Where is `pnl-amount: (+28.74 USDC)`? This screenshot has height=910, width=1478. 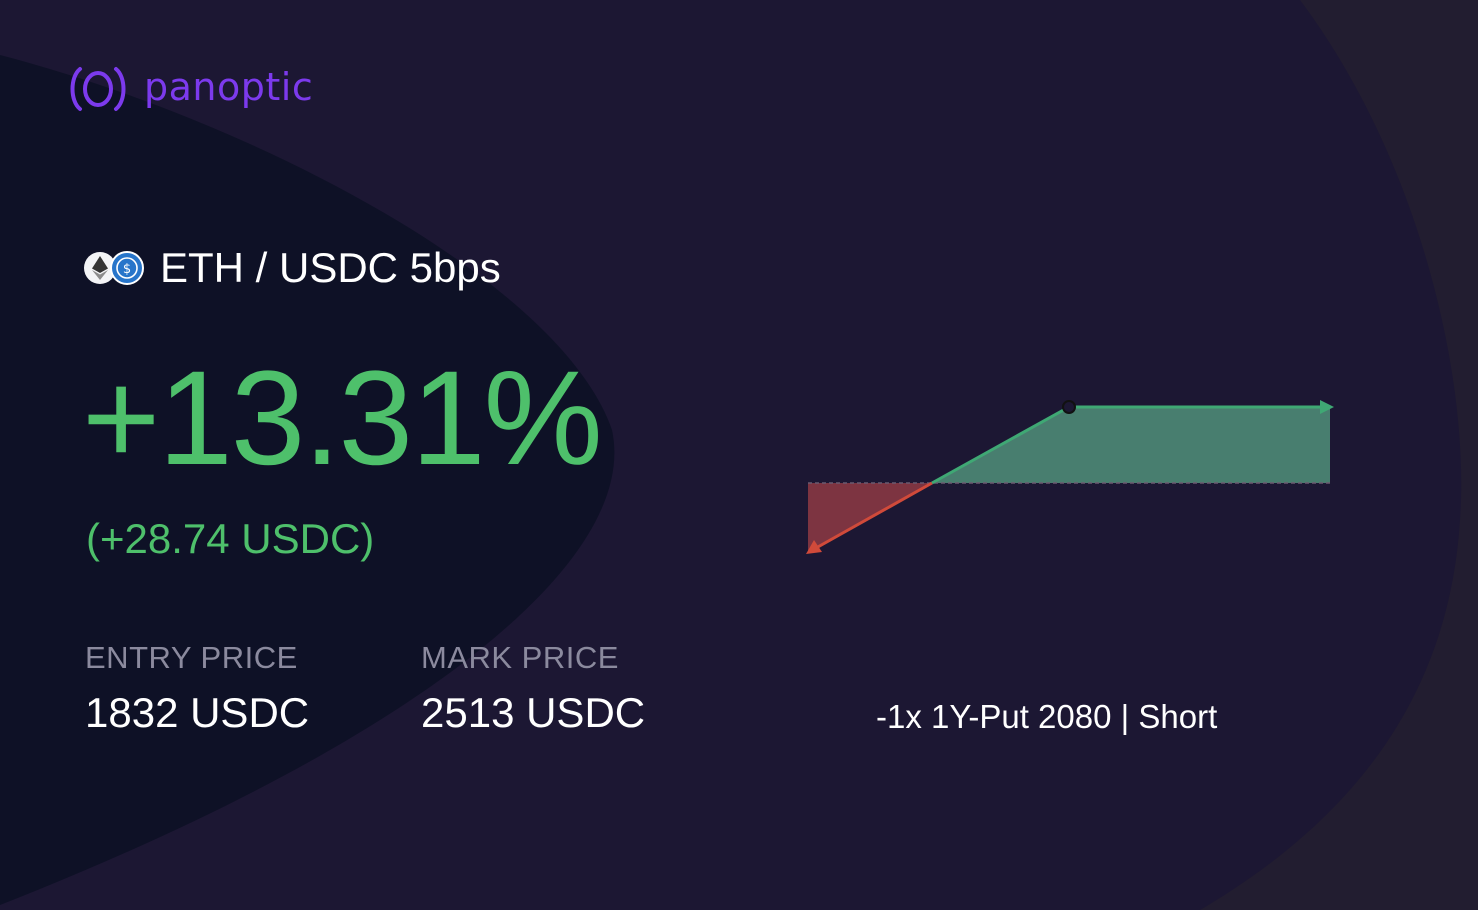 pnl-amount: (+28.74 USDC) is located at coordinates (230, 538).